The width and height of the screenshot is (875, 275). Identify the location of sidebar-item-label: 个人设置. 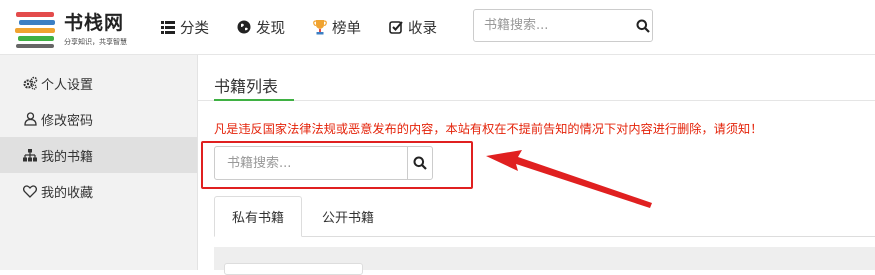
(67, 85).